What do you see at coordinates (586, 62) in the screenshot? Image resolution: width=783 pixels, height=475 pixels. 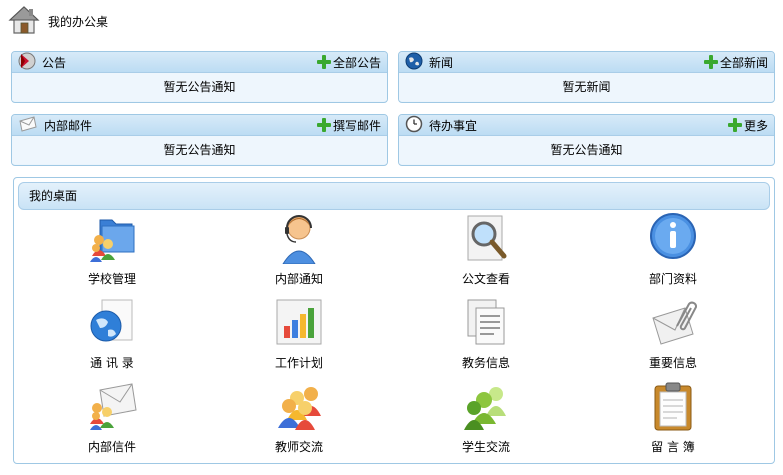 I see `panel-header: 新闻 全部新闻` at bounding box center [586, 62].